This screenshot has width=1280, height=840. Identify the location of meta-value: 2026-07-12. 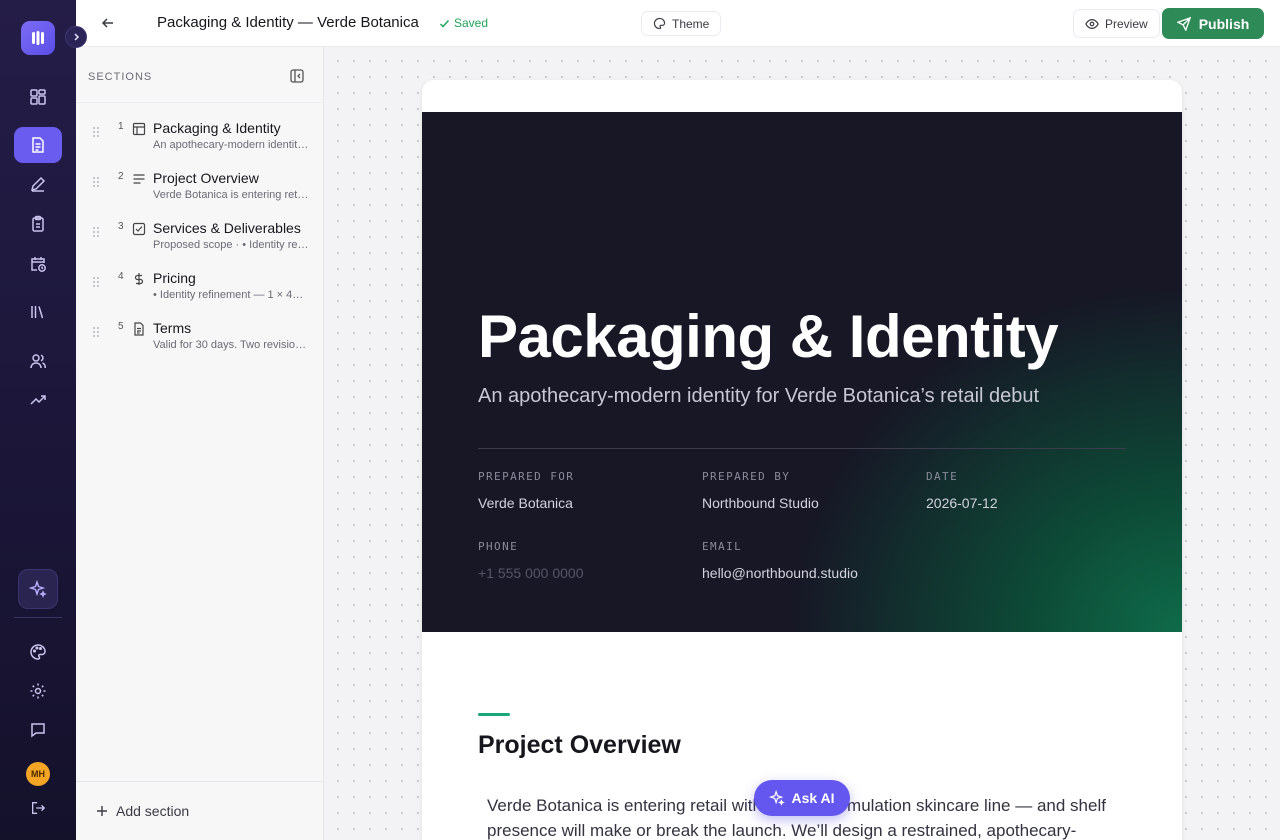
(962, 503).